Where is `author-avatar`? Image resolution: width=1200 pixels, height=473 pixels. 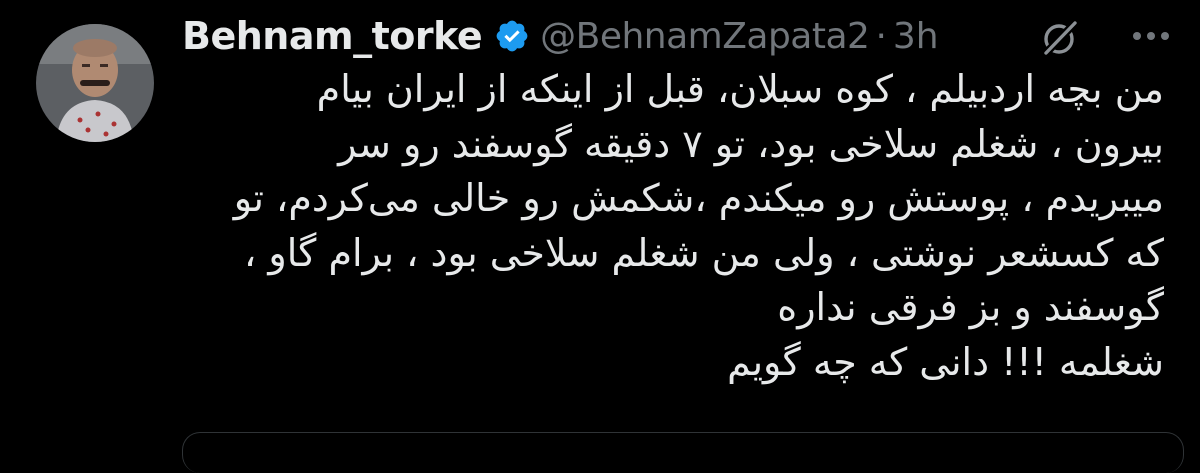
author-avatar is located at coordinates (95, 83).